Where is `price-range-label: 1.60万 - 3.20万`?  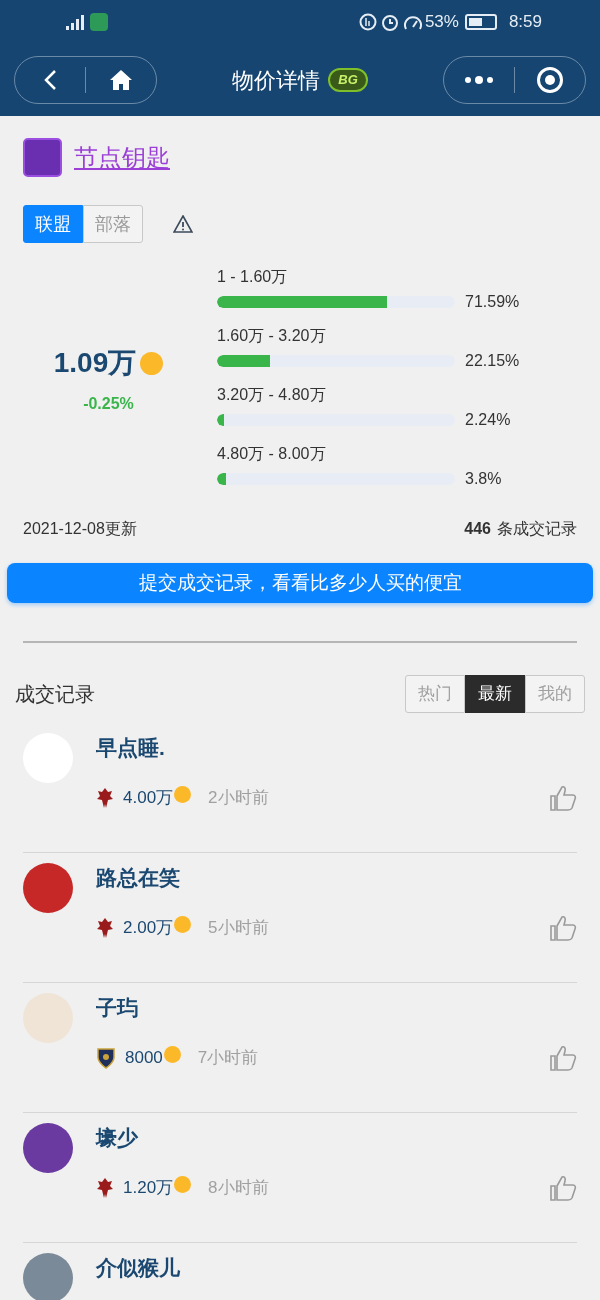 price-range-label: 1.60万 - 3.20万 is located at coordinates (272, 336).